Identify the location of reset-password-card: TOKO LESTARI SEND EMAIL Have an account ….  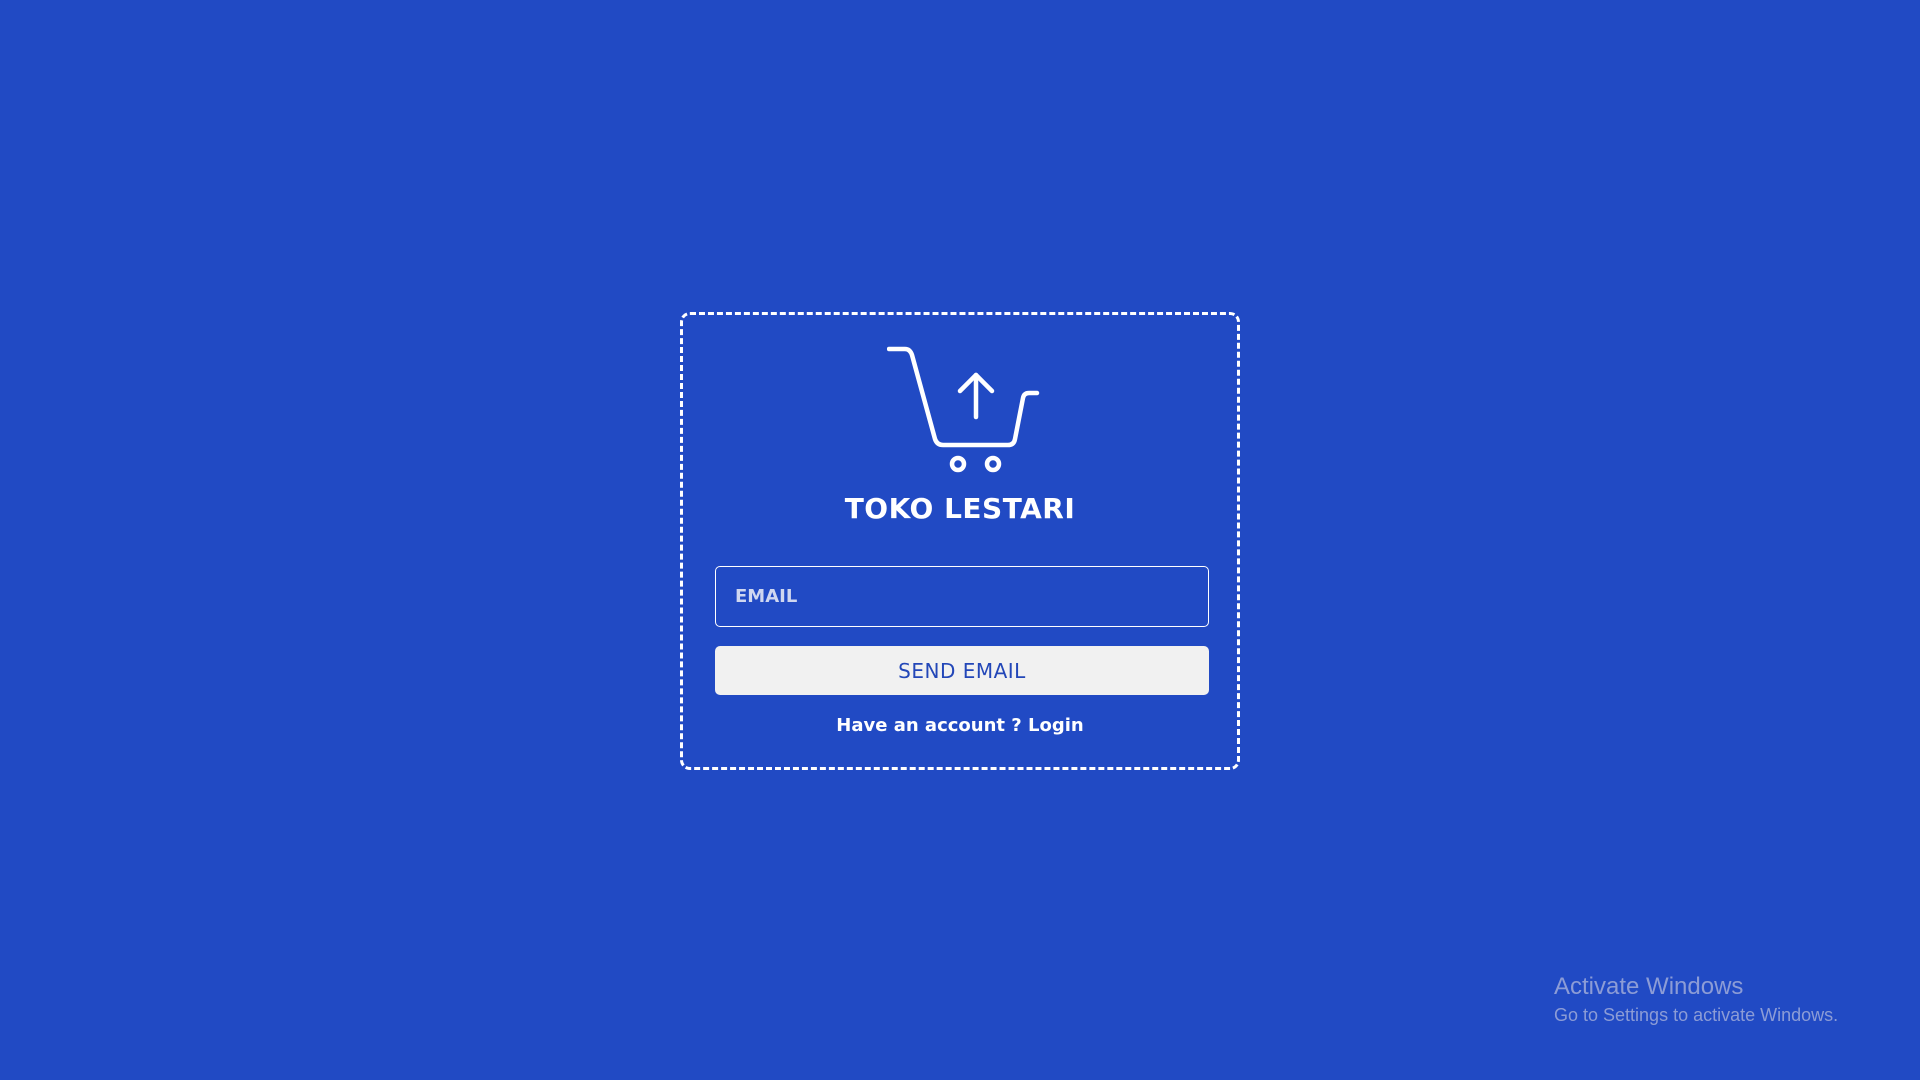
(960, 541).